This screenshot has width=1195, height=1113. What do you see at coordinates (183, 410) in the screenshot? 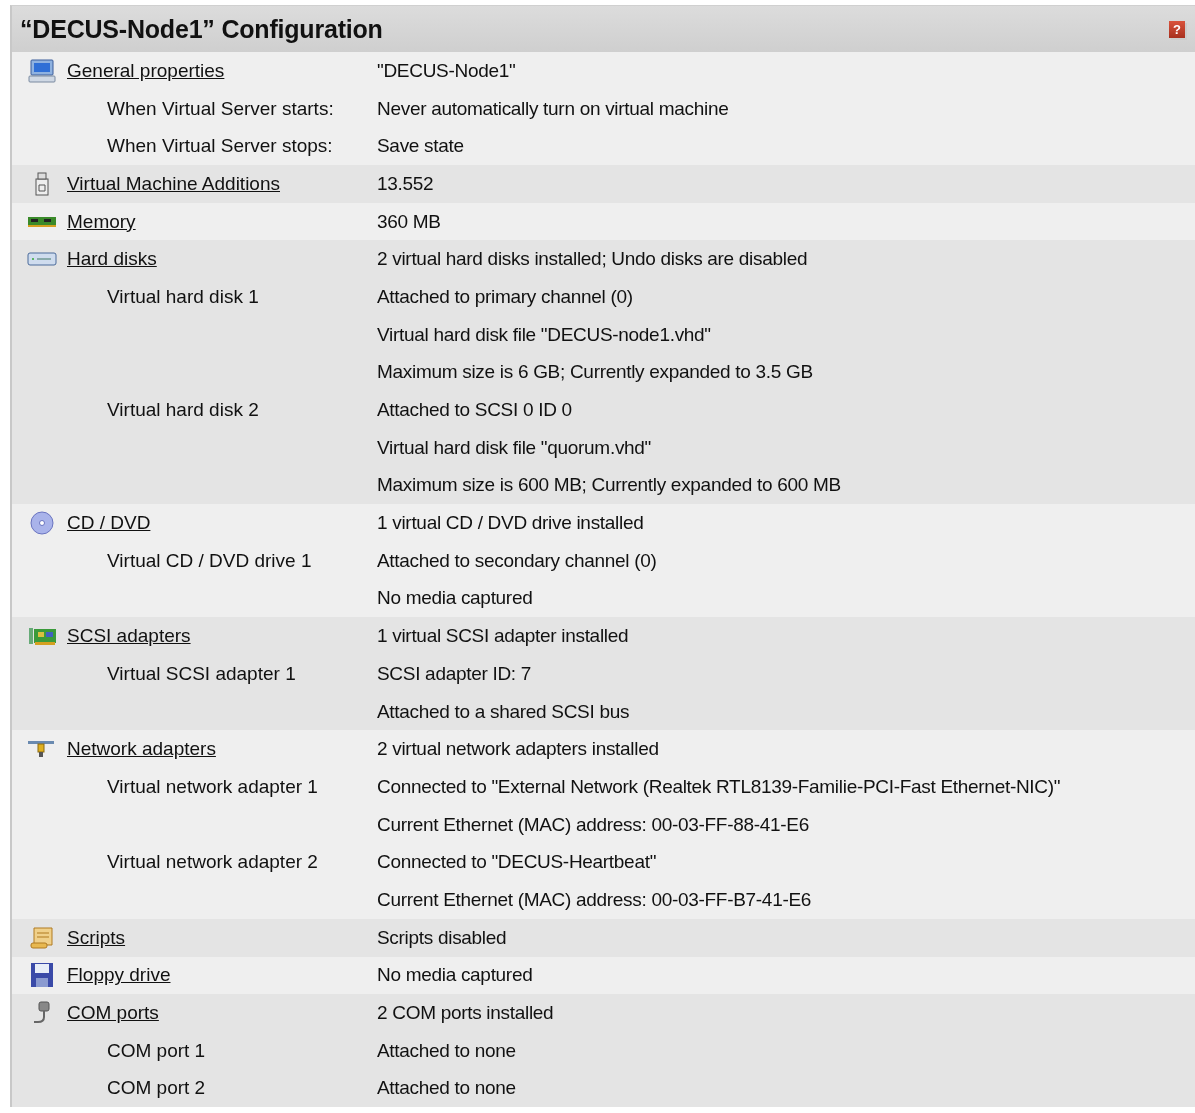
I see `property-label: Virtual hard disk 2` at bounding box center [183, 410].